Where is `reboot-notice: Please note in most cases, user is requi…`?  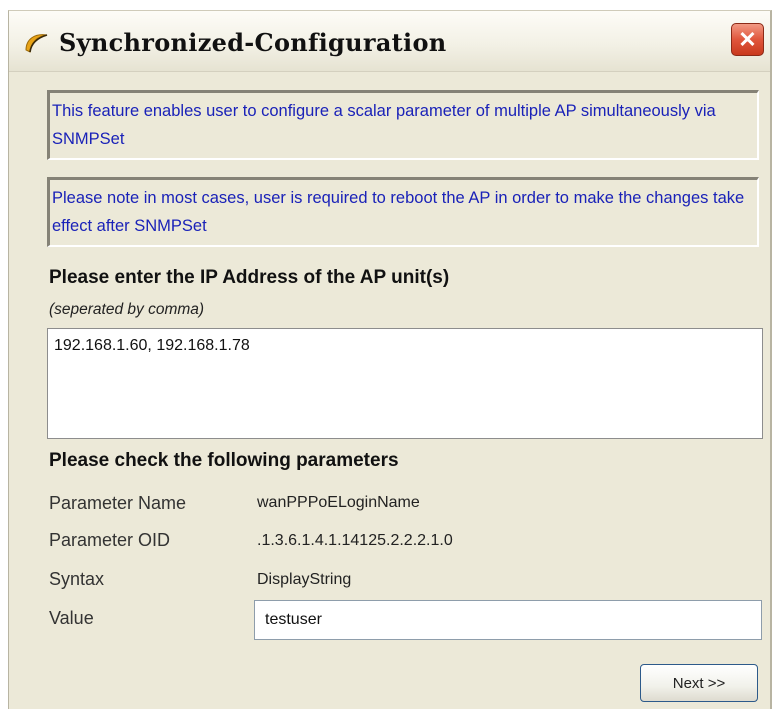 reboot-notice: Please note in most cases, user is requi… is located at coordinates (403, 212).